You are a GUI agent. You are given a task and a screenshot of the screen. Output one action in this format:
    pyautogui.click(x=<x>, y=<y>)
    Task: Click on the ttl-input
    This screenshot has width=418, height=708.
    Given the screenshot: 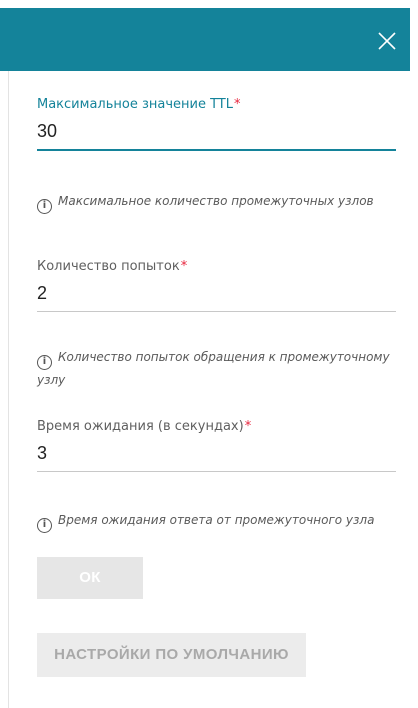 What is the action you would take?
    pyautogui.click(x=216, y=136)
    